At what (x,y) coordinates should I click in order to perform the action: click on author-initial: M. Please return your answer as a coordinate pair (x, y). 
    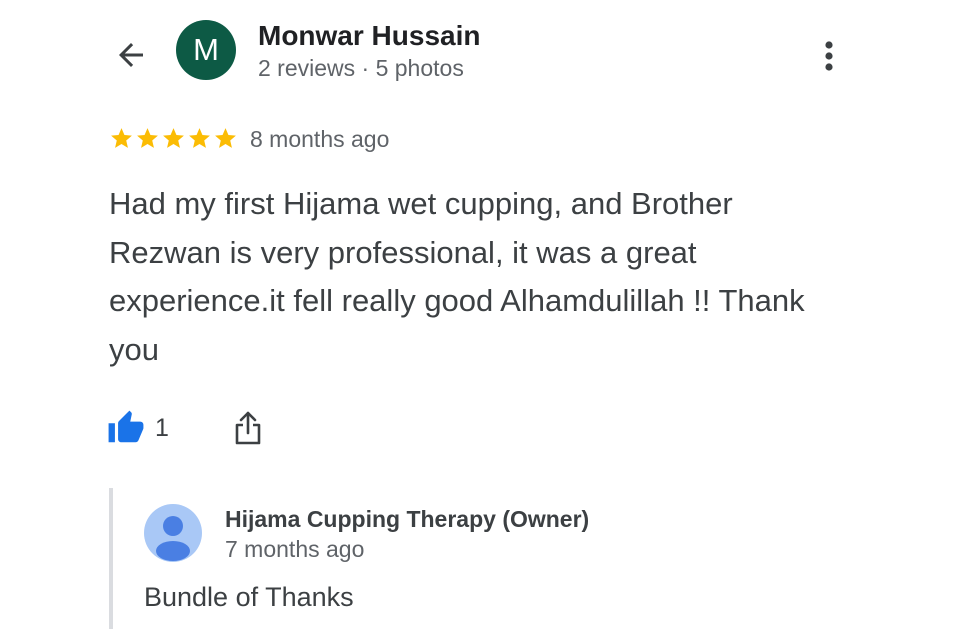
    Looking at the image, I should click on (206, 49).